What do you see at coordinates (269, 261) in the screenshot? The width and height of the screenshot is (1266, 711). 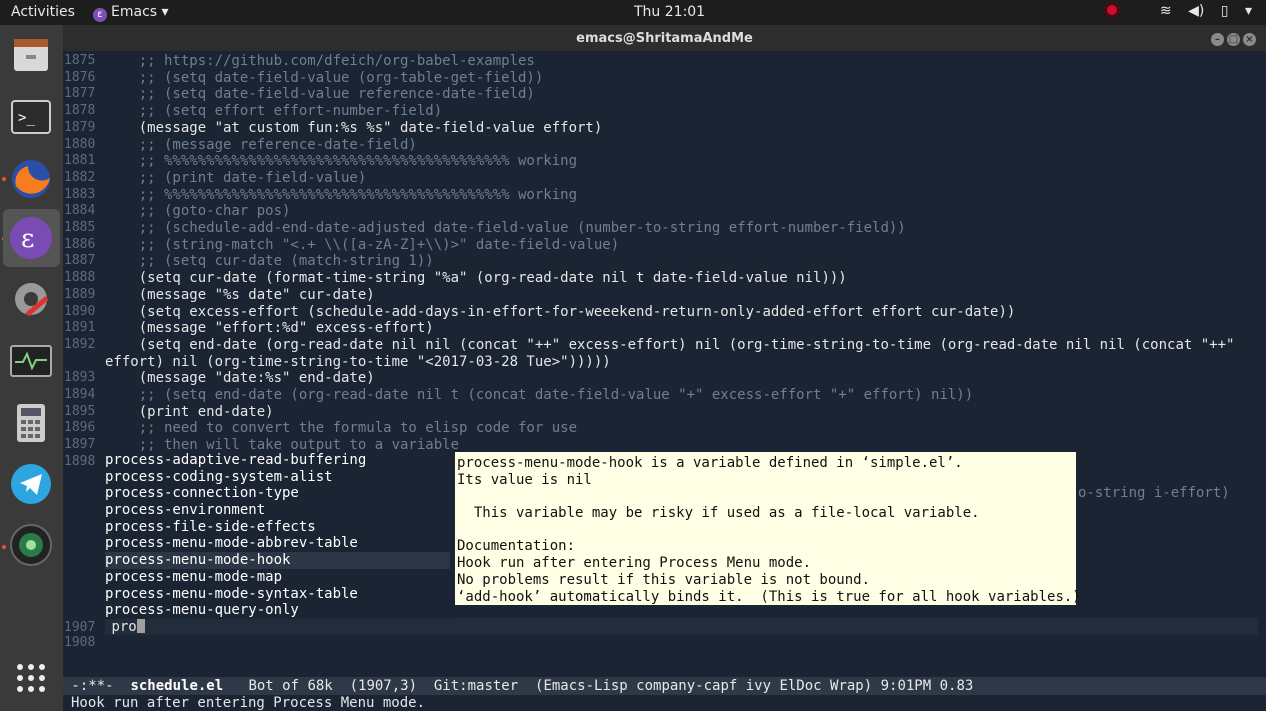 I see `code-comment-line: ;; (setq cur-date (match-string 1))` at bounding box center [269, 261].